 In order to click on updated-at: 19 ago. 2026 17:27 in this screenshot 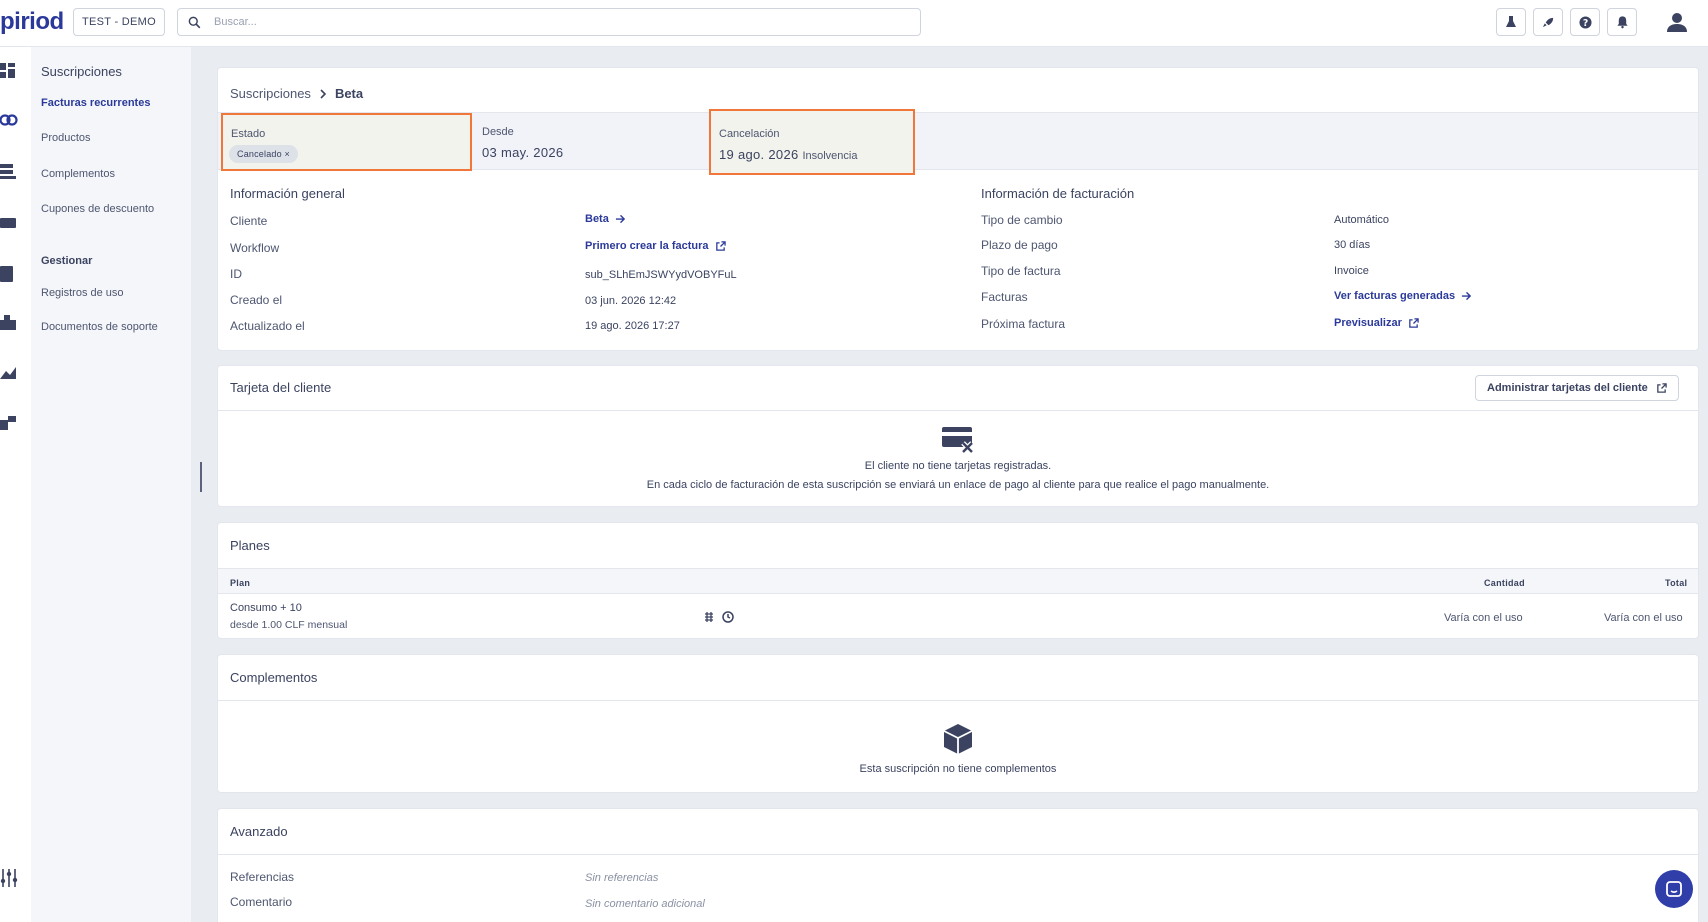, I will do `click(632, 326)`.